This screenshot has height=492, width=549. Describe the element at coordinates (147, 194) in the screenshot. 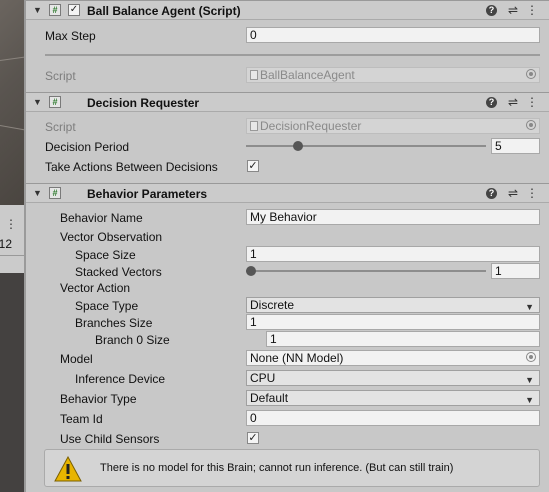

I see `component-title: Behavior Parameters` at that location.